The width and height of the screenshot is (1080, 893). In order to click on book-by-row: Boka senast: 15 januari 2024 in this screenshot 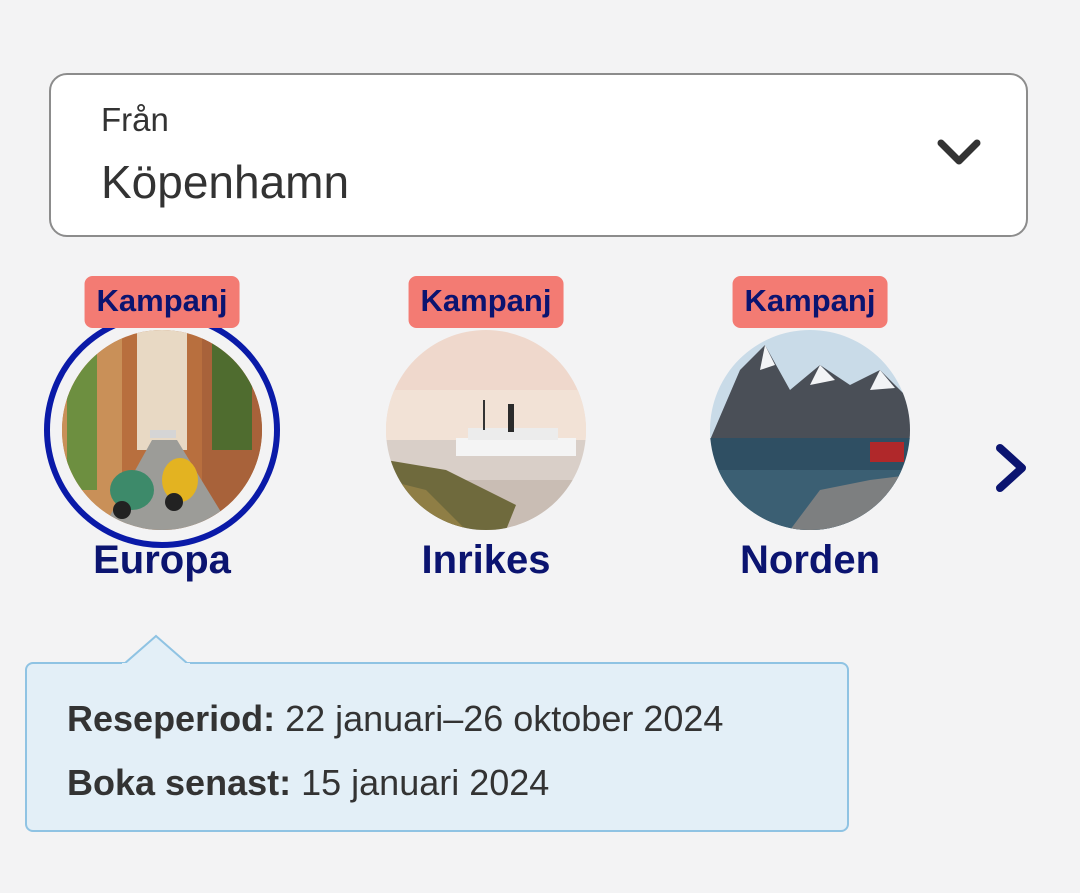, I will do `click(308, 783)`.